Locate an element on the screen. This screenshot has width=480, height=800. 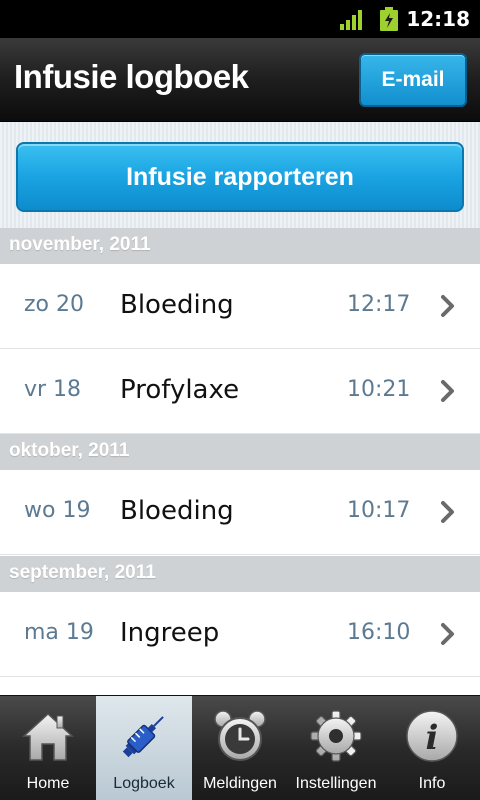
gear-icon is located at coordinates (336, 736).